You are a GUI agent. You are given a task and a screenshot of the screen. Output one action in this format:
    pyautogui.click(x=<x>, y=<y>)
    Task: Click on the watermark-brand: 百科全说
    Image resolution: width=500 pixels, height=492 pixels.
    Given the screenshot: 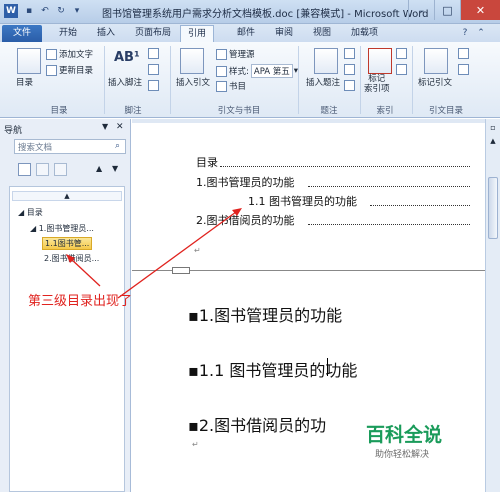 What is the action you would take?
    pyautogui.click(x=404, y=435)
    